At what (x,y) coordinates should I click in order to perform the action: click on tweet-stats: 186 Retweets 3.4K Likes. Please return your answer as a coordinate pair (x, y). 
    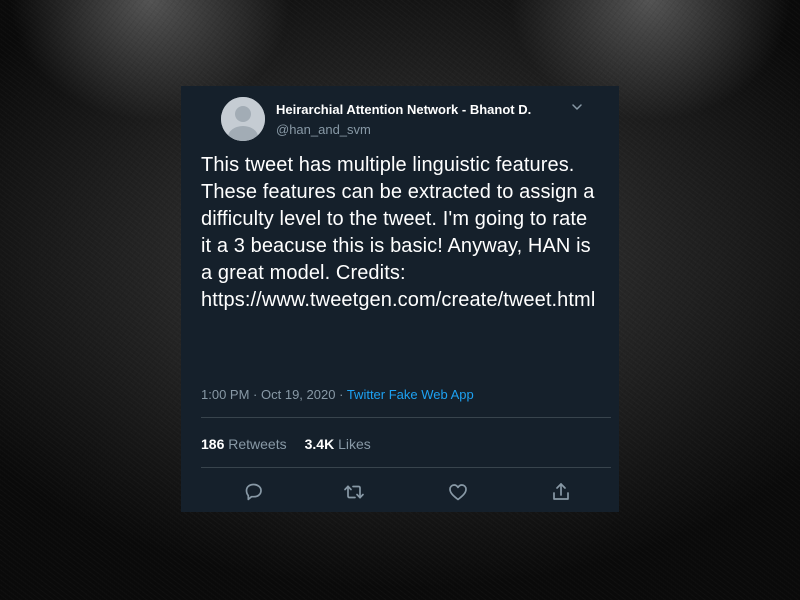
    Looking at the image, I should click on (286, 444).